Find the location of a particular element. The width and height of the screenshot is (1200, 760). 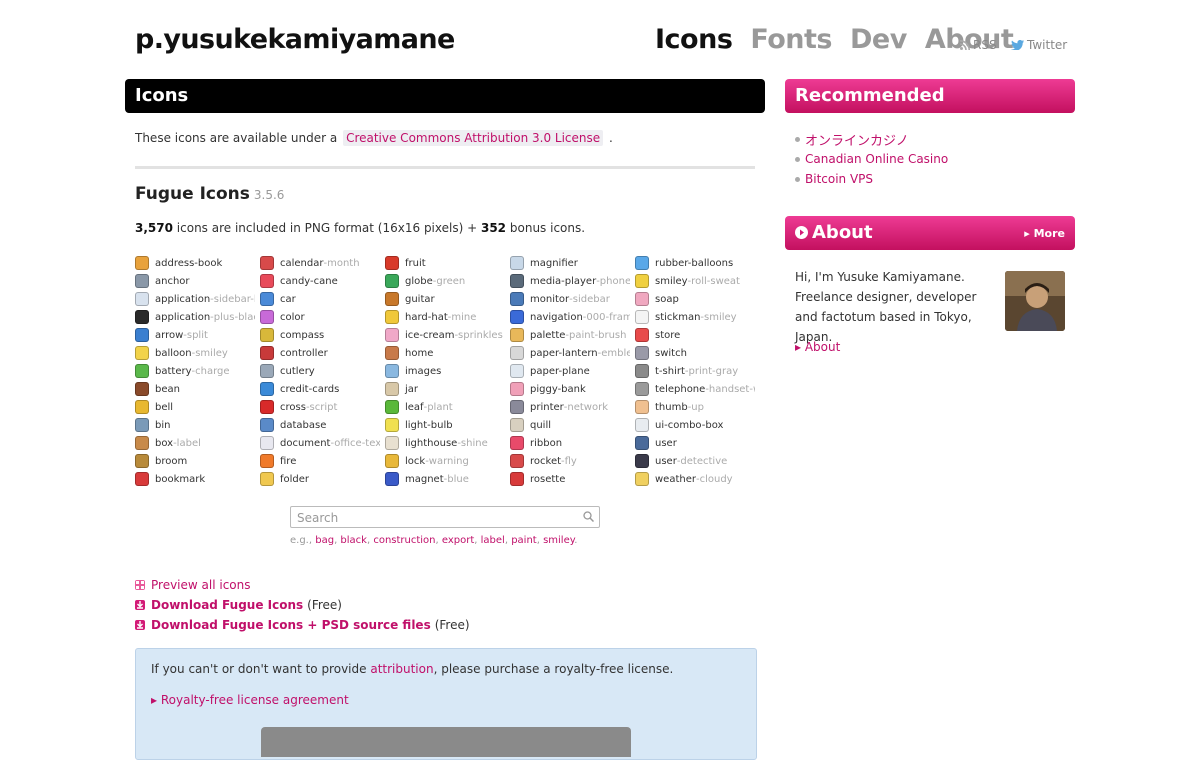

icon-list-item: credit-cards is located at coordinates (320, 389).